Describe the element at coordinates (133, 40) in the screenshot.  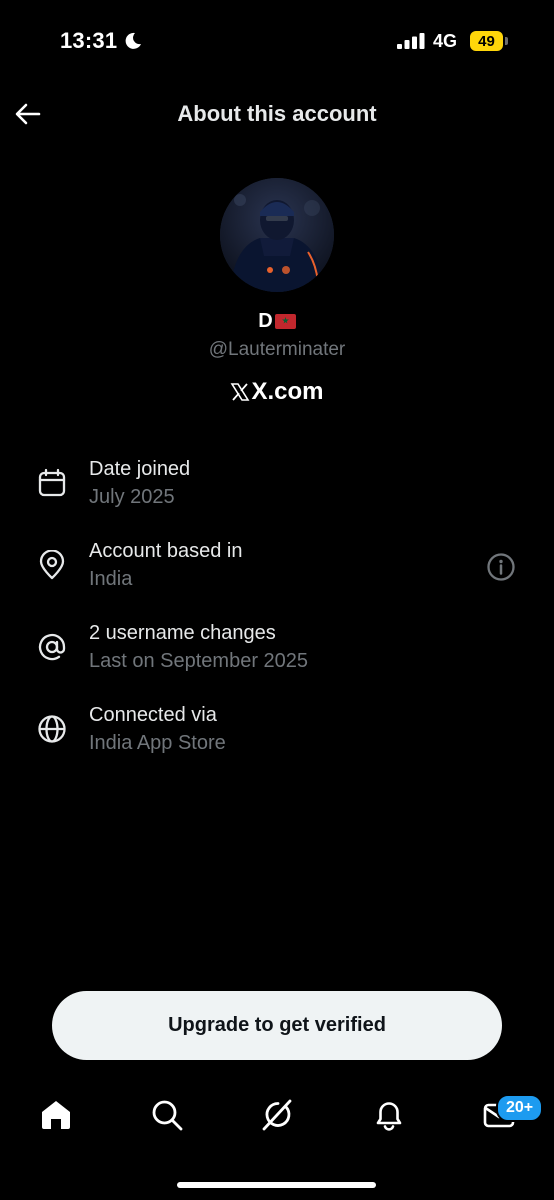
I see `moon-icon` at that location.